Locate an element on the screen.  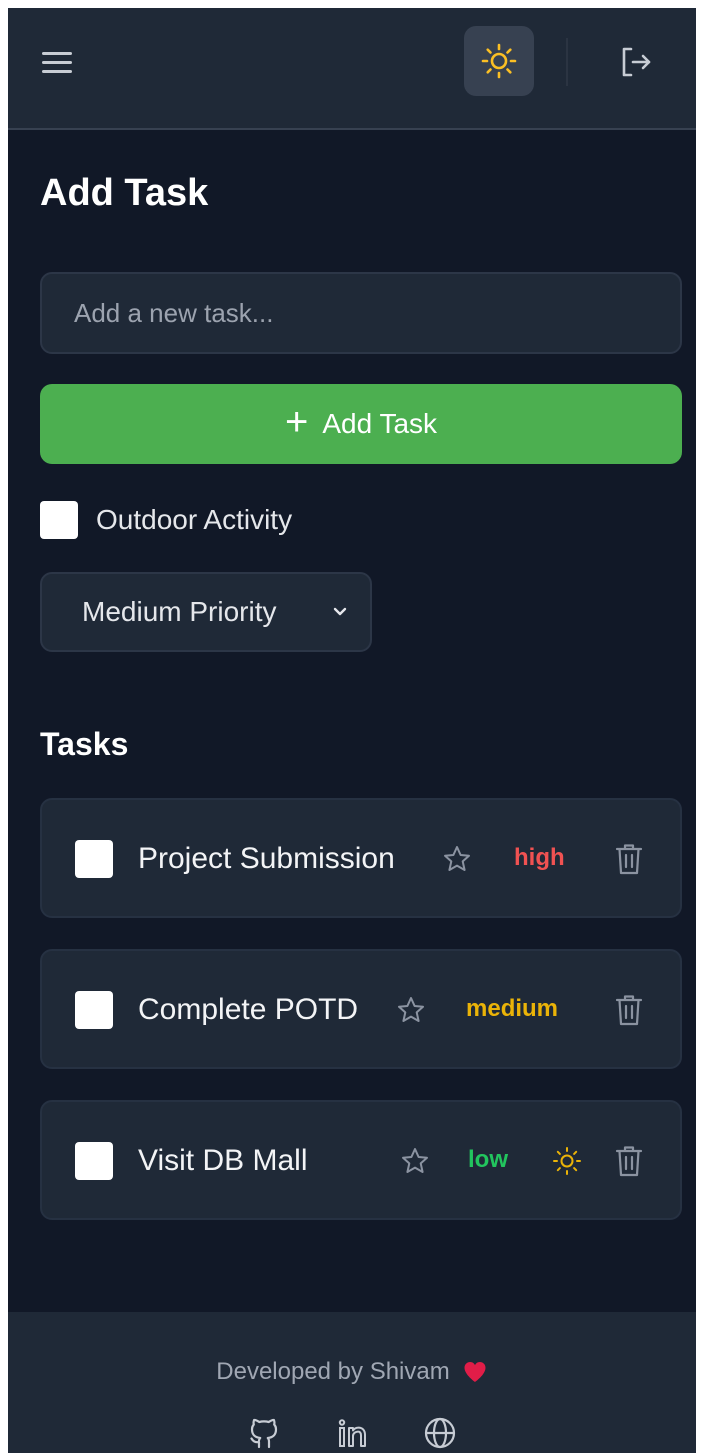
github-icon is located at coordinates (264, 1433).